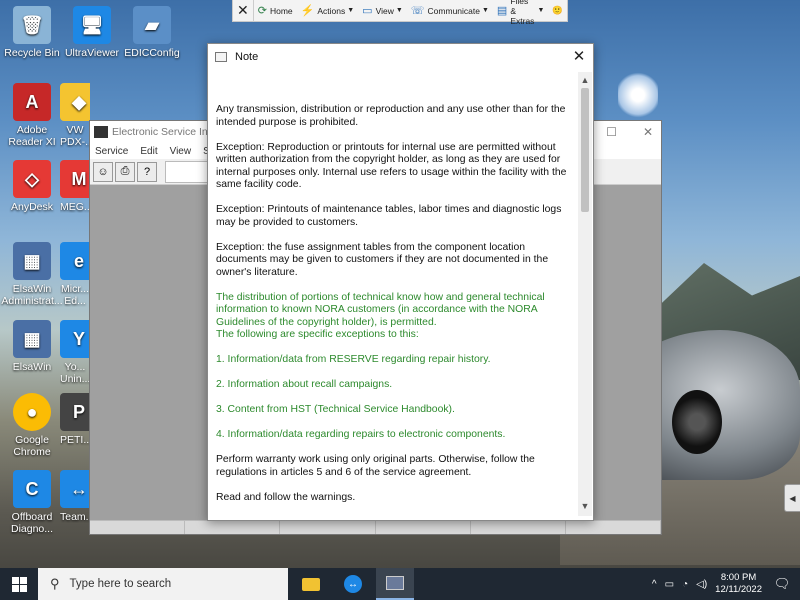  I want to click on tray-overflow-button: ^, so click(654, 584).